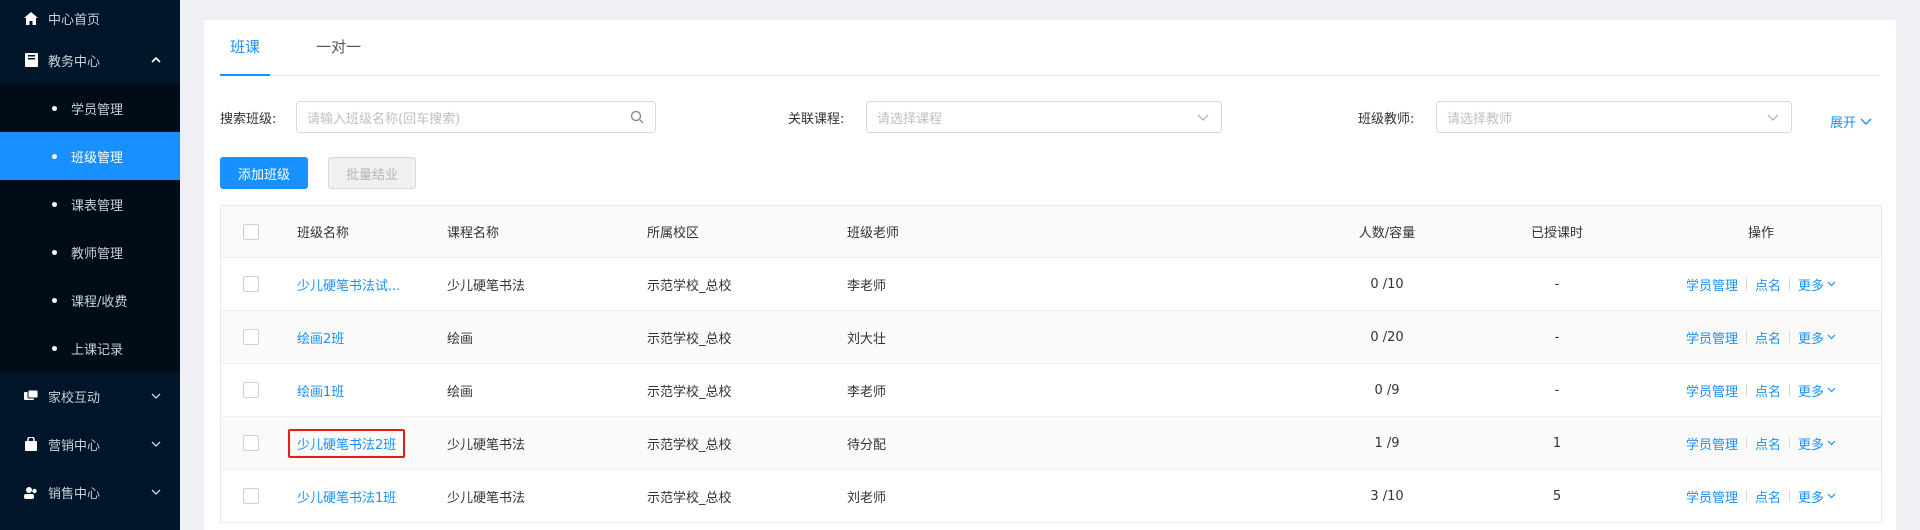 This screenshot has width=1920, height=530. Describe the element at coordinates (31, 18) in the screenshot. I see `home-icon` at that location.